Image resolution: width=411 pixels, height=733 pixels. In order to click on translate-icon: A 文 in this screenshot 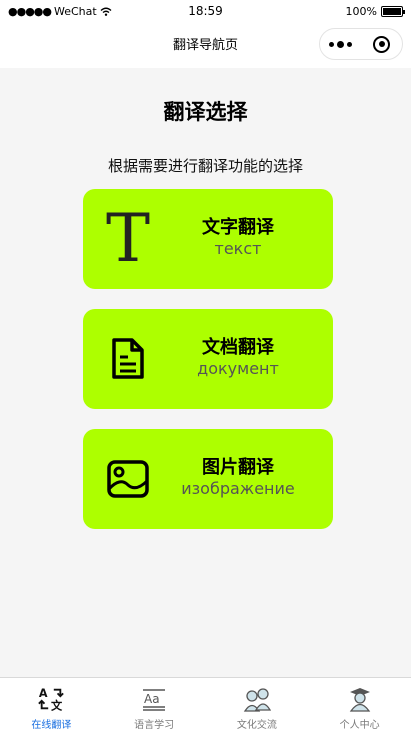, I will do `click(51, 699)`.